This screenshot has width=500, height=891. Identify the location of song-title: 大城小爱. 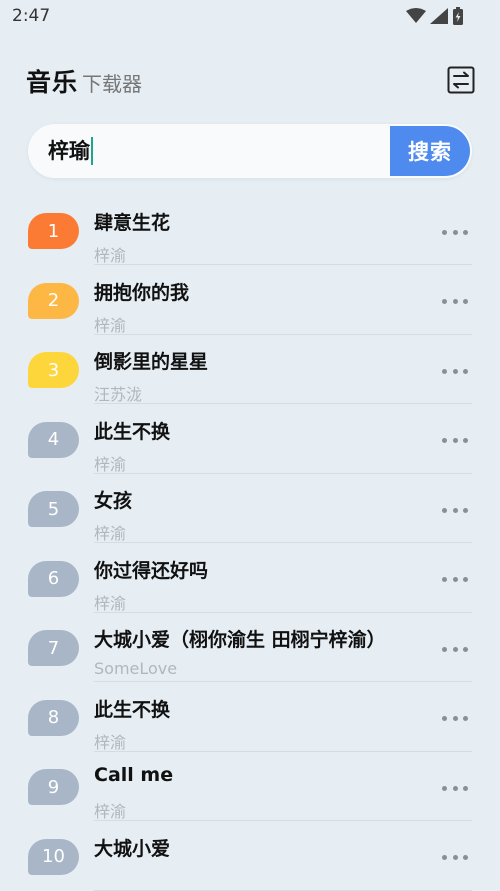
(132, 848).